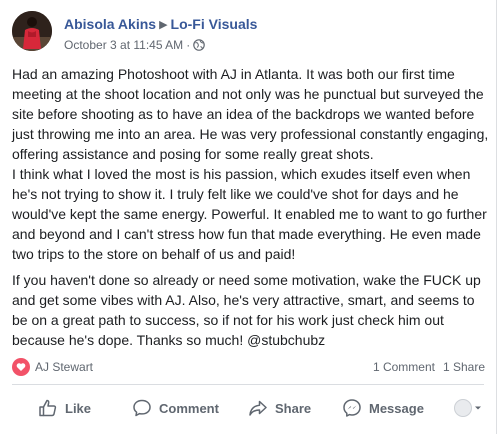 The image size is (497, 434). Describe the element at coordinates (396, 408) in the screenshot. I see `message-label: Message` at that location.